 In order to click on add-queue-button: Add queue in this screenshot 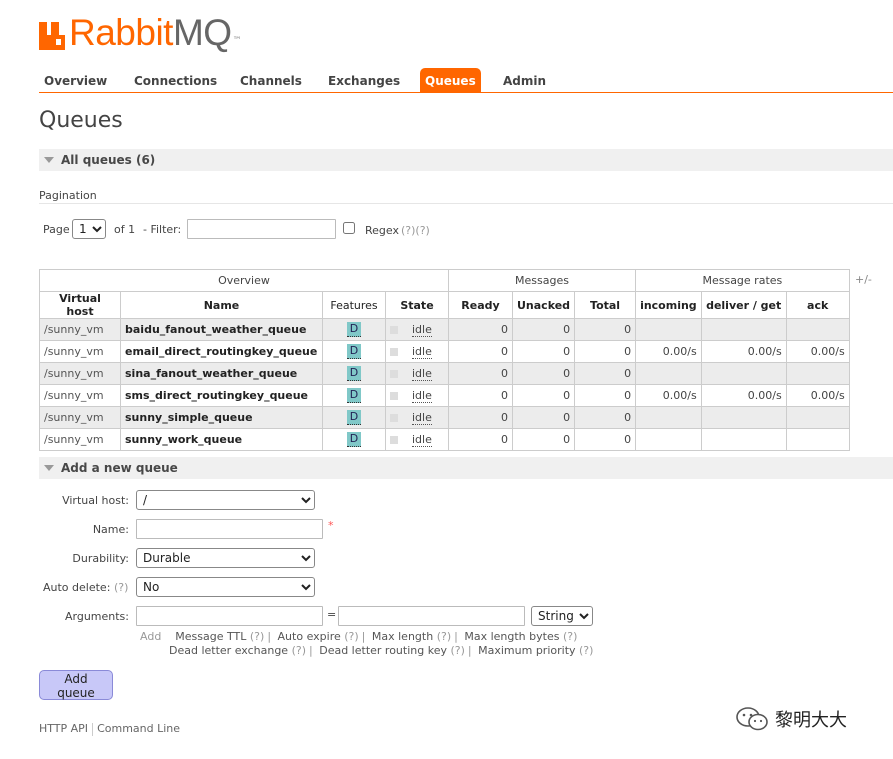, I will do `click(76, 685)`.